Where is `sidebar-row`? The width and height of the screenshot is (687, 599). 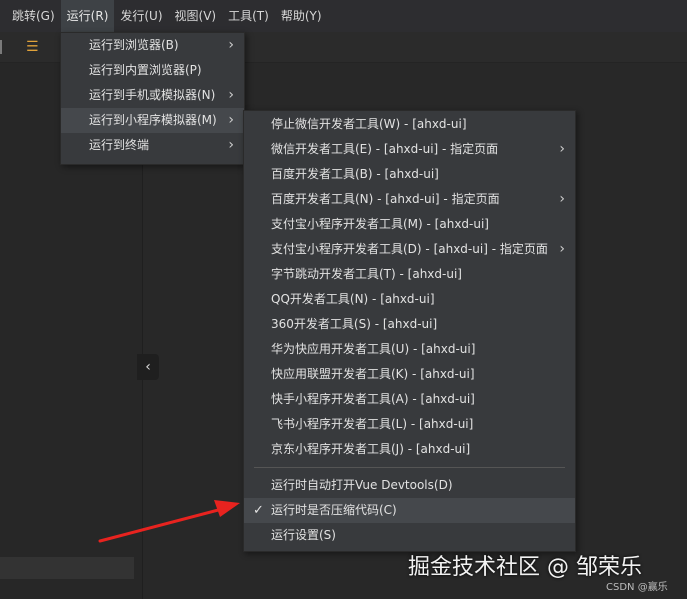
sidebar-row is located at coordinates (67, 568).